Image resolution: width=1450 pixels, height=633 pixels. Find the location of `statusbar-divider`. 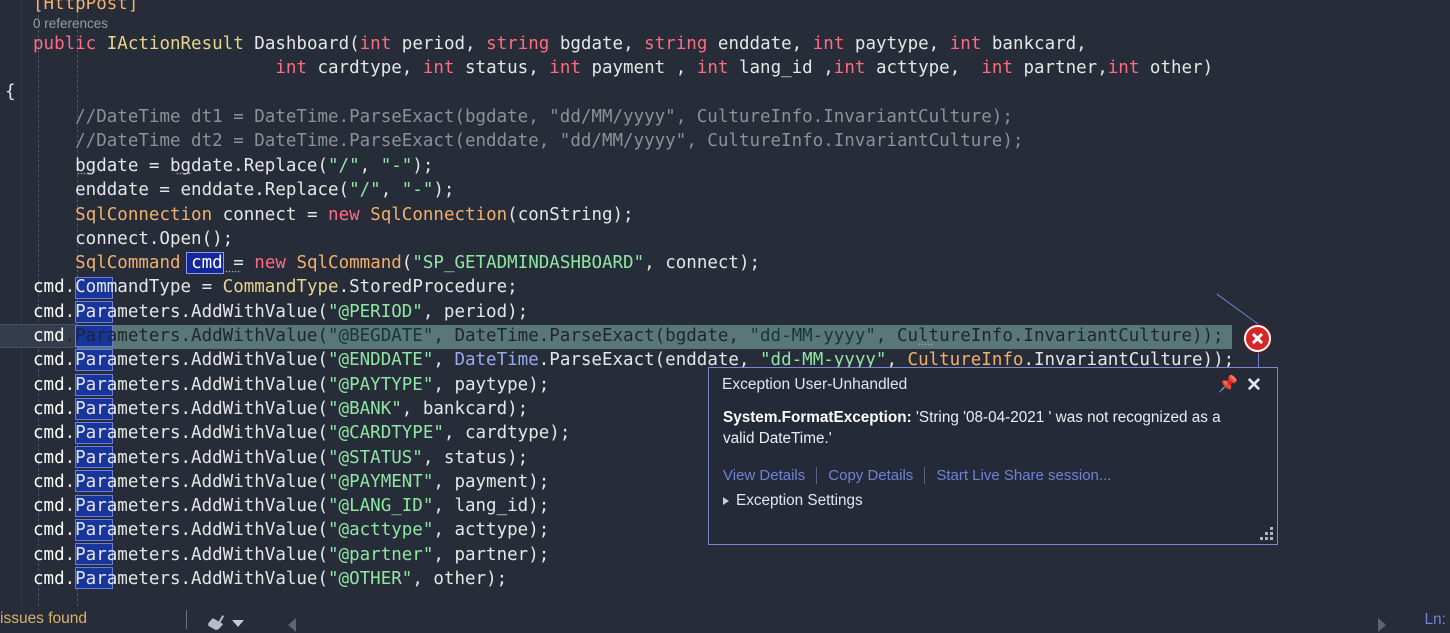

statusbar-divider is located at coordinates (186, 619).